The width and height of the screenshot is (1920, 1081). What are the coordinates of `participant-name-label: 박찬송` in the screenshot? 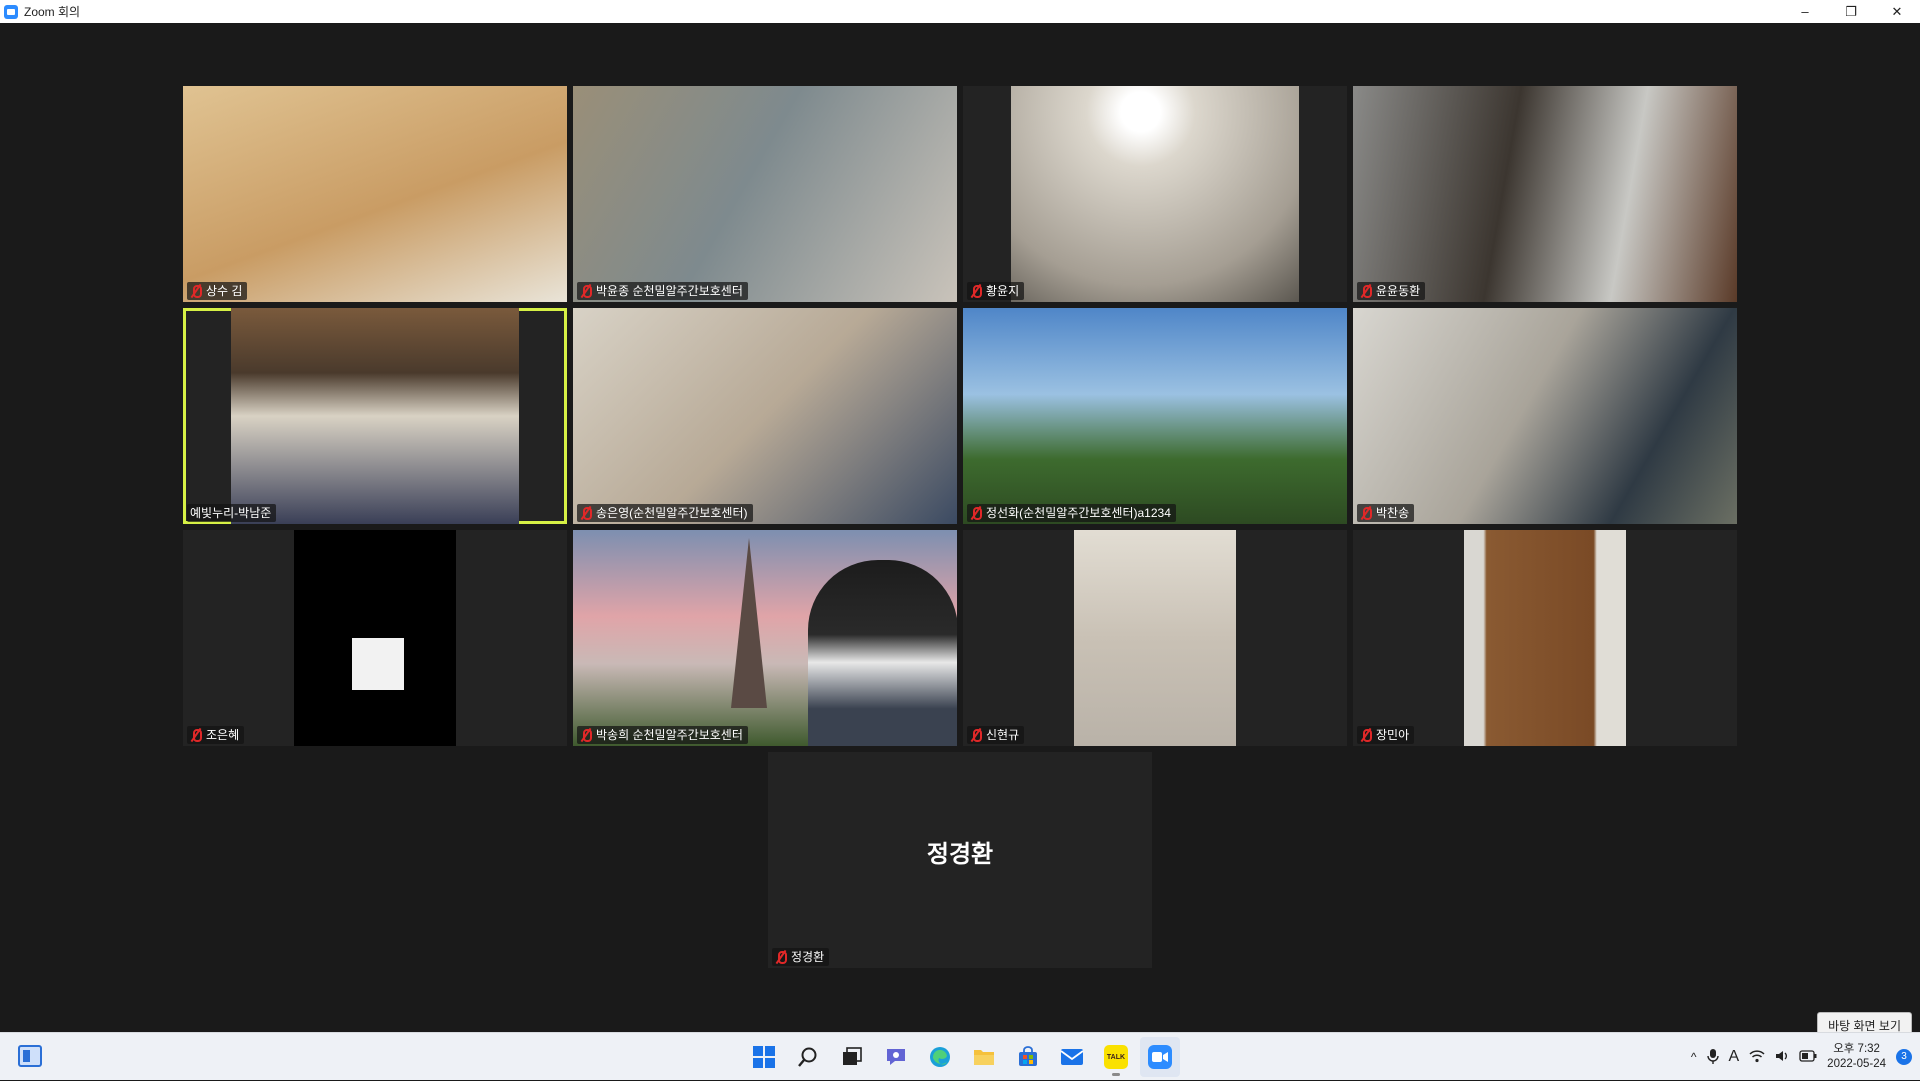 It's located at (1386, 513).